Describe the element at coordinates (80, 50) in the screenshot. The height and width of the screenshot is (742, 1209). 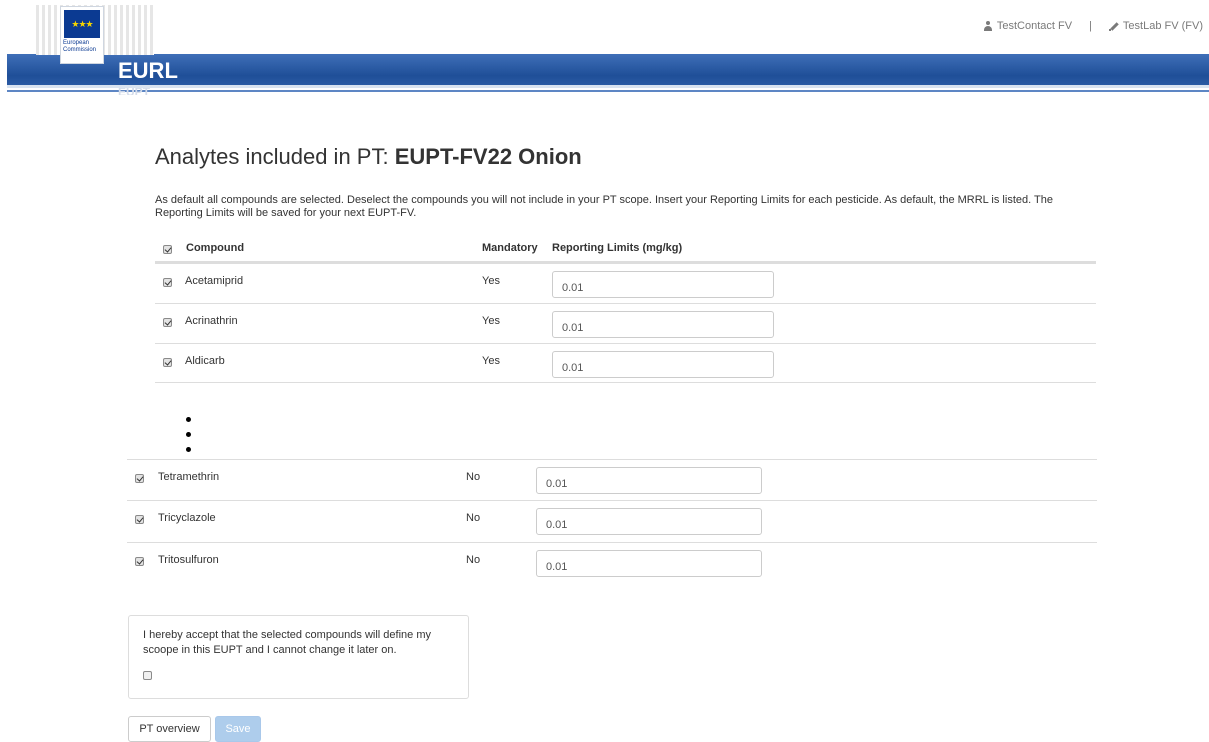
I see `logo-text-line2: Commission` at that location.